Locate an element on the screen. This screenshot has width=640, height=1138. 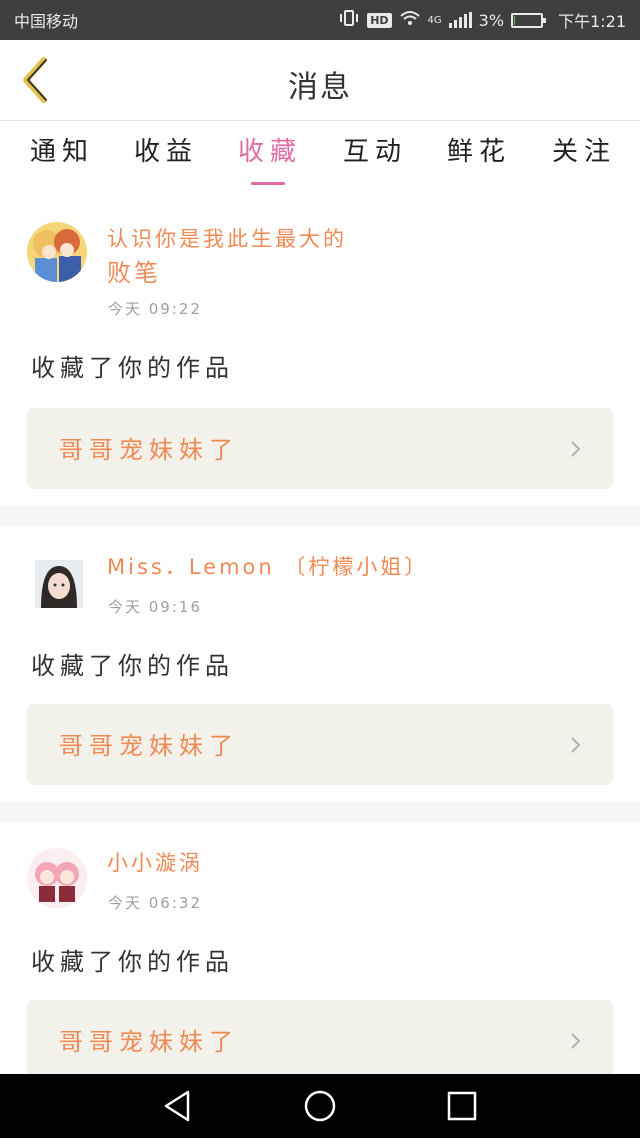
status-icons: HD 4G 3% 下午1:21 is located at coordinates (482, 20).